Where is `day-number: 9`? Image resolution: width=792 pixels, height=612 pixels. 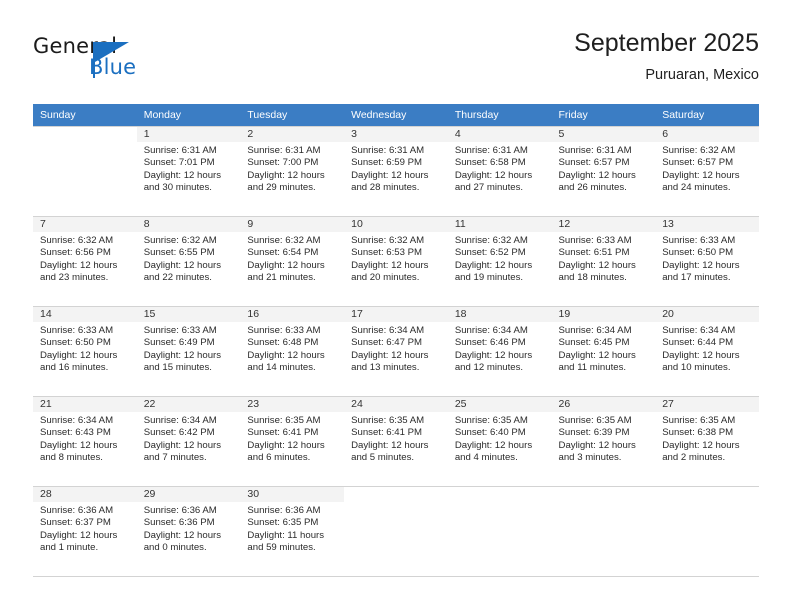 day-number: 9 is located at coordinates (292, 224).